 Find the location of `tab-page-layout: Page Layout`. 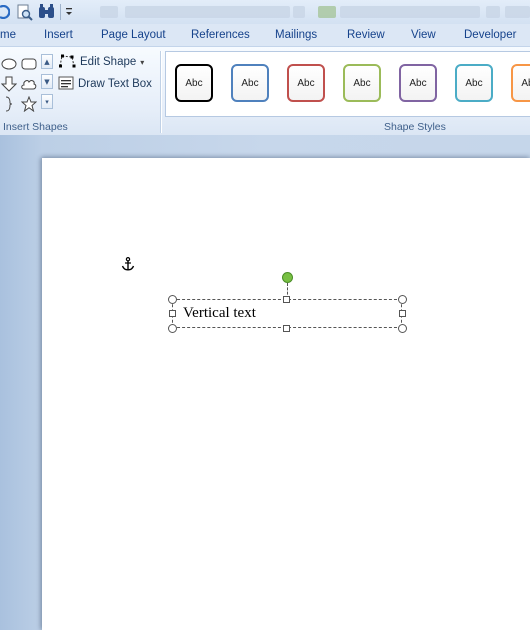

tab-page-layout: Page Layout is located at coordinates (133, 35).